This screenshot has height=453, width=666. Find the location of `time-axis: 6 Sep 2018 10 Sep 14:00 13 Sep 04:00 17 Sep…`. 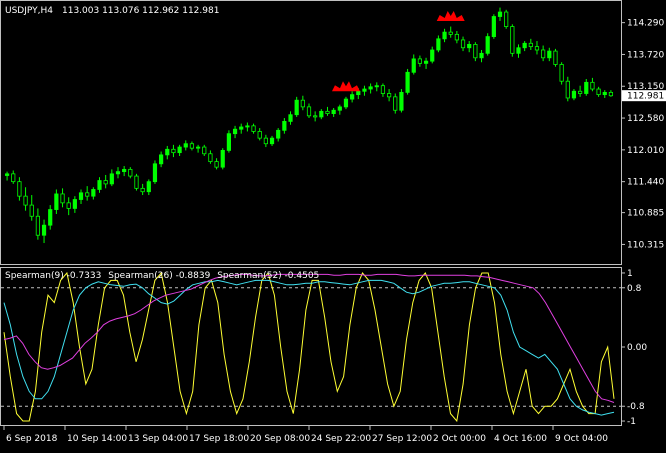

time-axis: 6 Sep 2018 10 Sep 14:00 13 Sep 04:00 17 Sep… is located at coordinates (305, 435).